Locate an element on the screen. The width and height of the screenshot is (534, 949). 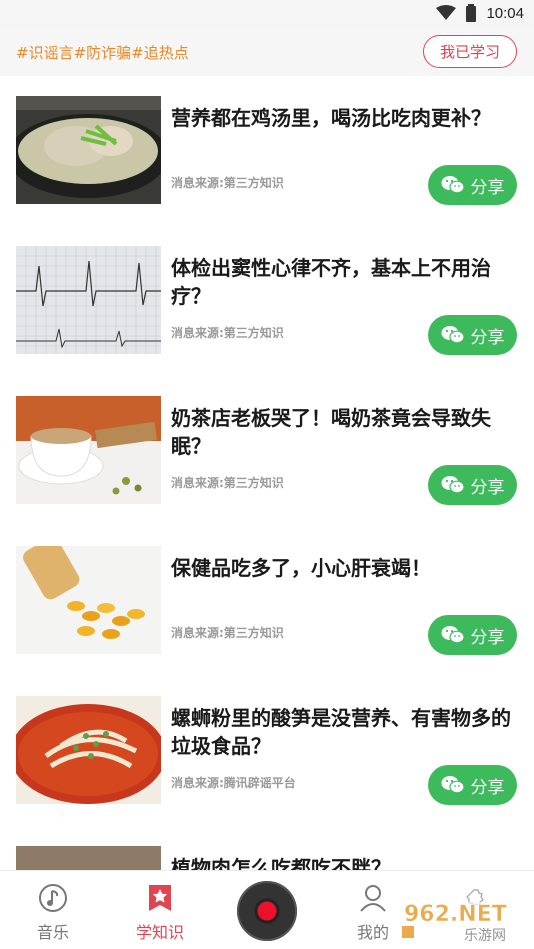
watermark-top-text: 962.NET is located at coordinates (455, 914).